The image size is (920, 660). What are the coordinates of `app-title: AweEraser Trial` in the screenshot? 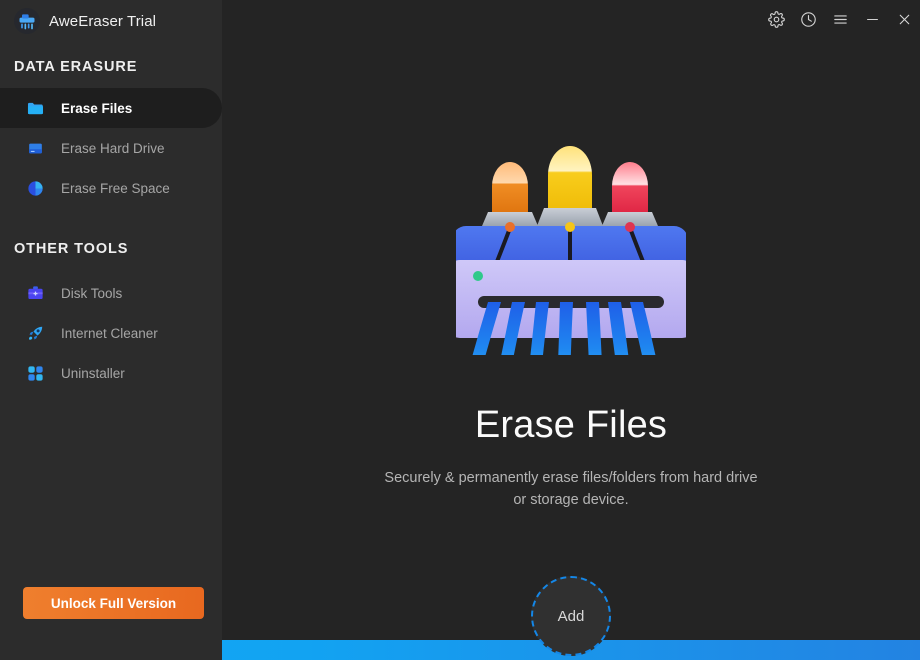 It's located at (103, 21).